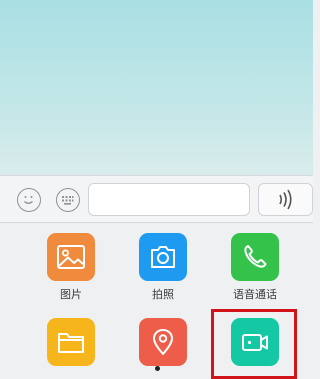  I want to click on phone-icon, so click(255, 256).